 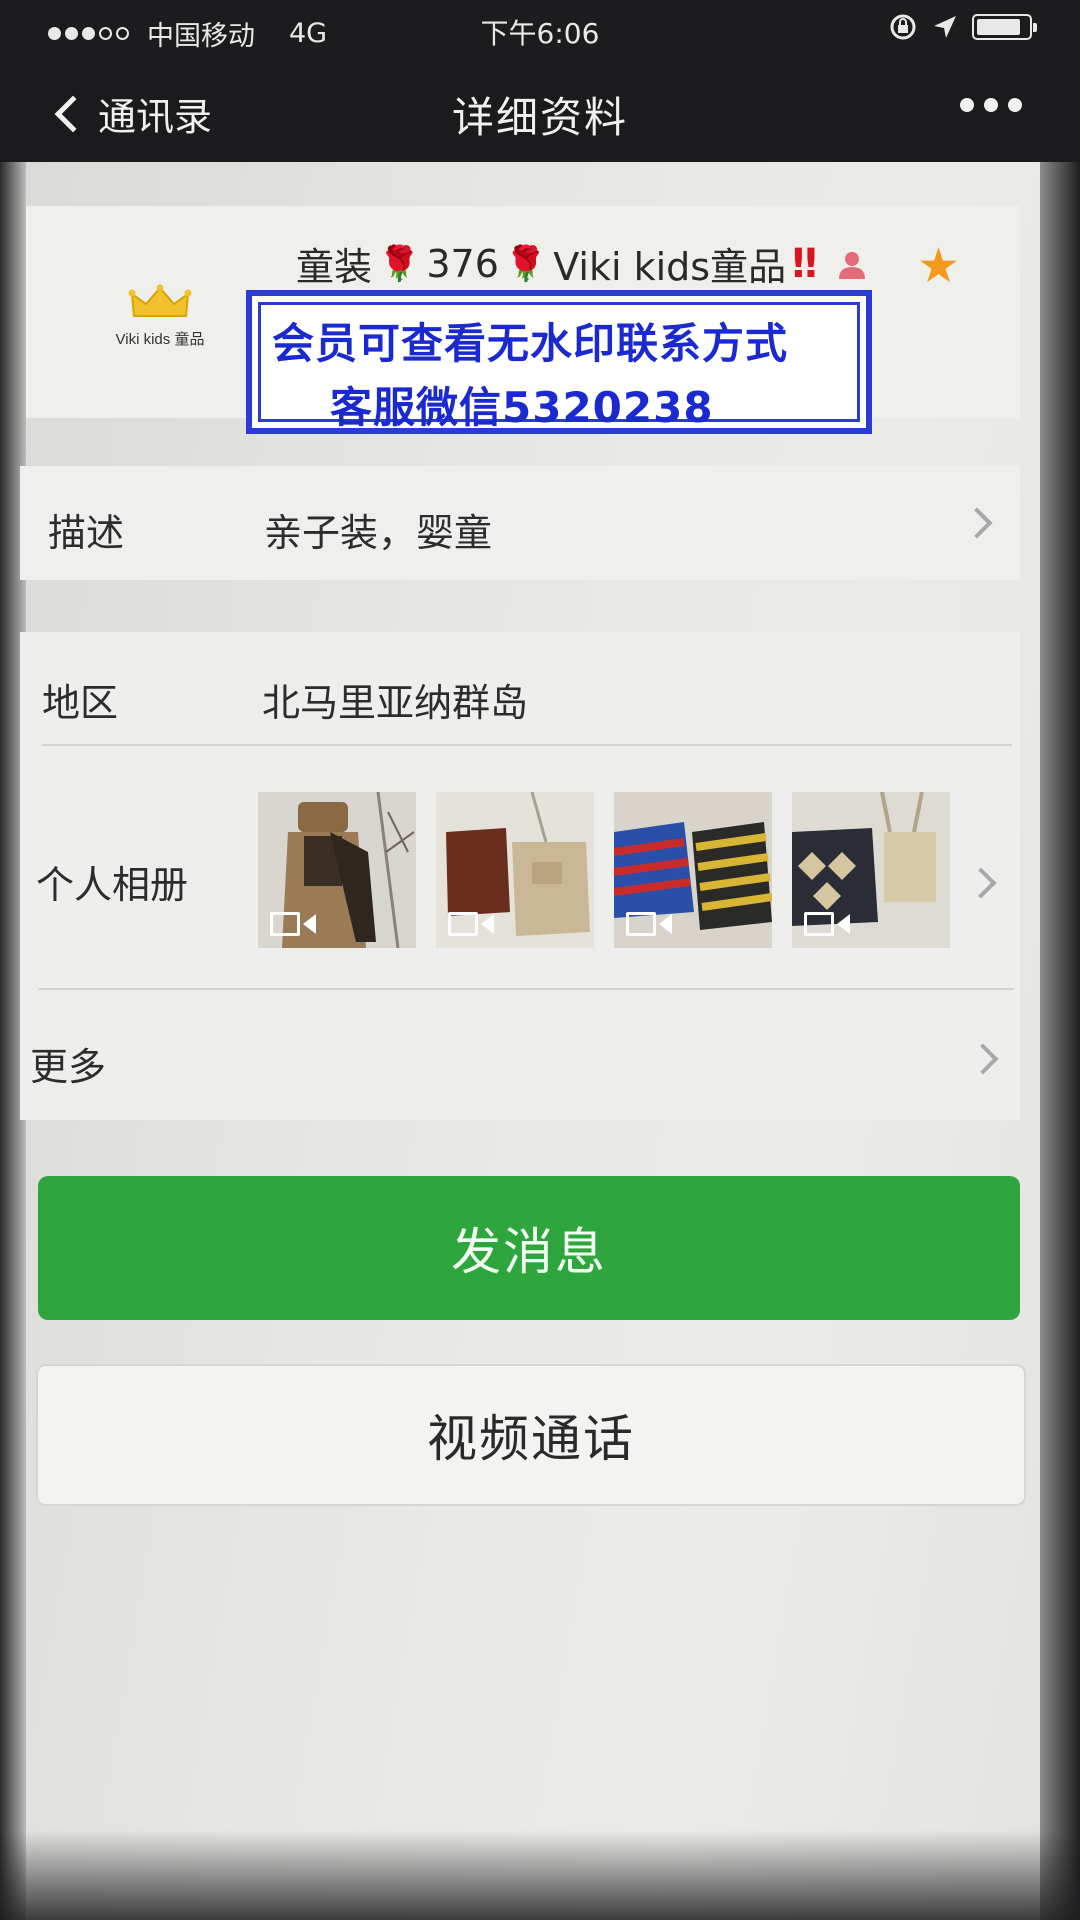 I want to click on status-bar: 中国移动 4G 下午6:06, so click(x=540, y=31).